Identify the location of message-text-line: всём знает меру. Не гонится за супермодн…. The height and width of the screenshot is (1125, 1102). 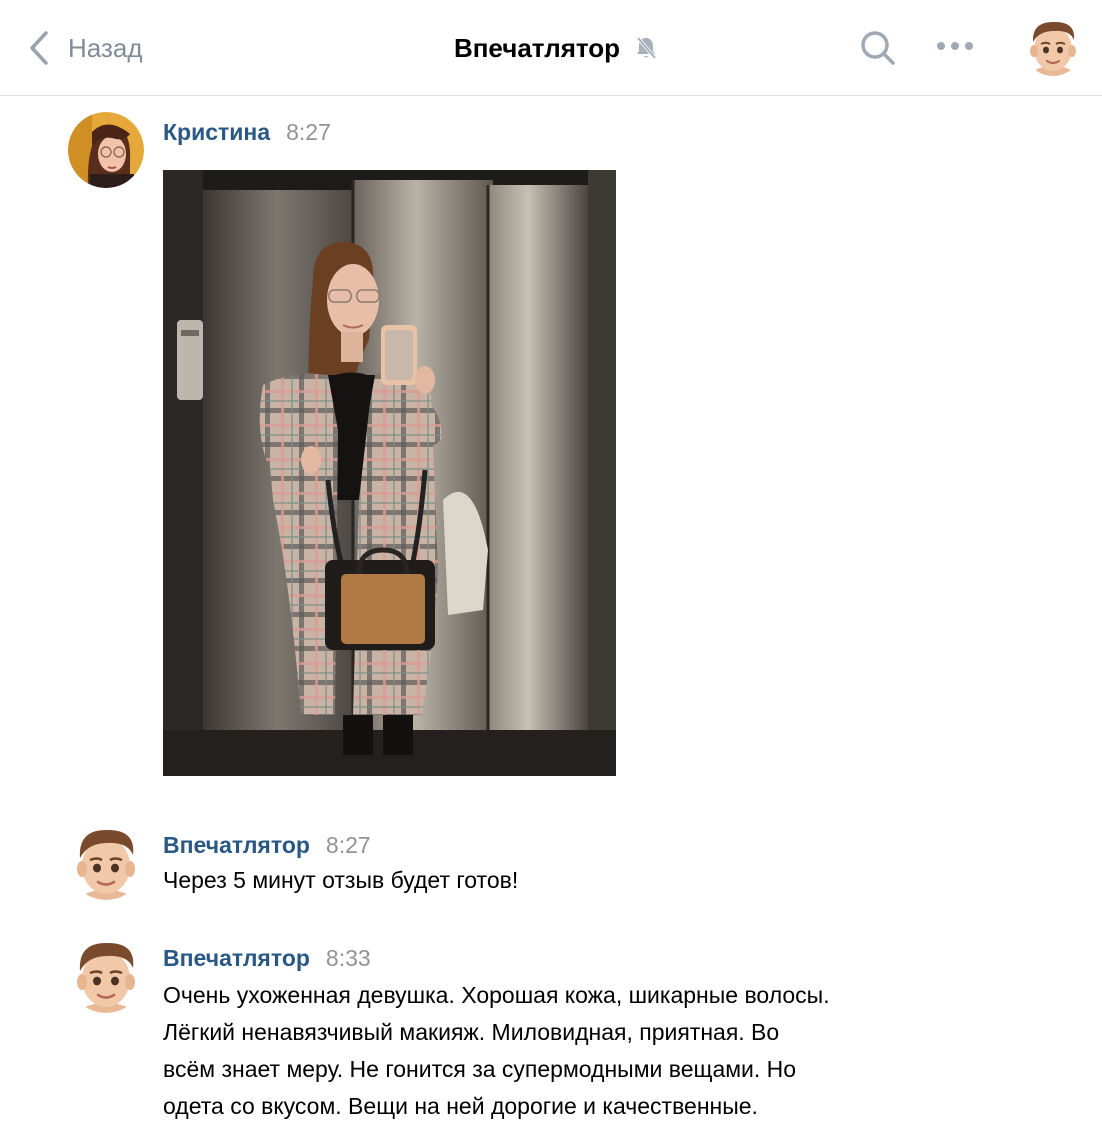
(480, 1069).